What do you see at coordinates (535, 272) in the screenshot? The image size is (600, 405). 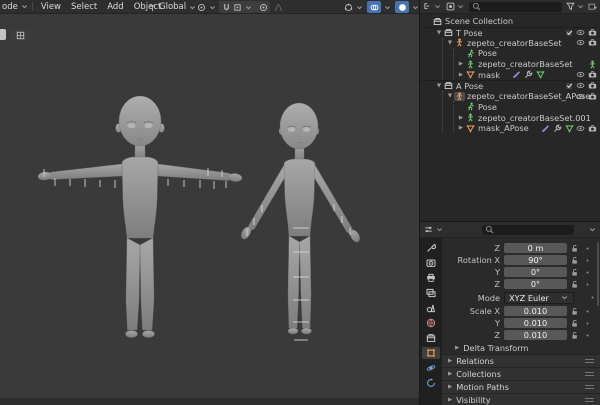 I see `value-field-y: 0°` at bounding box center [535, 272].